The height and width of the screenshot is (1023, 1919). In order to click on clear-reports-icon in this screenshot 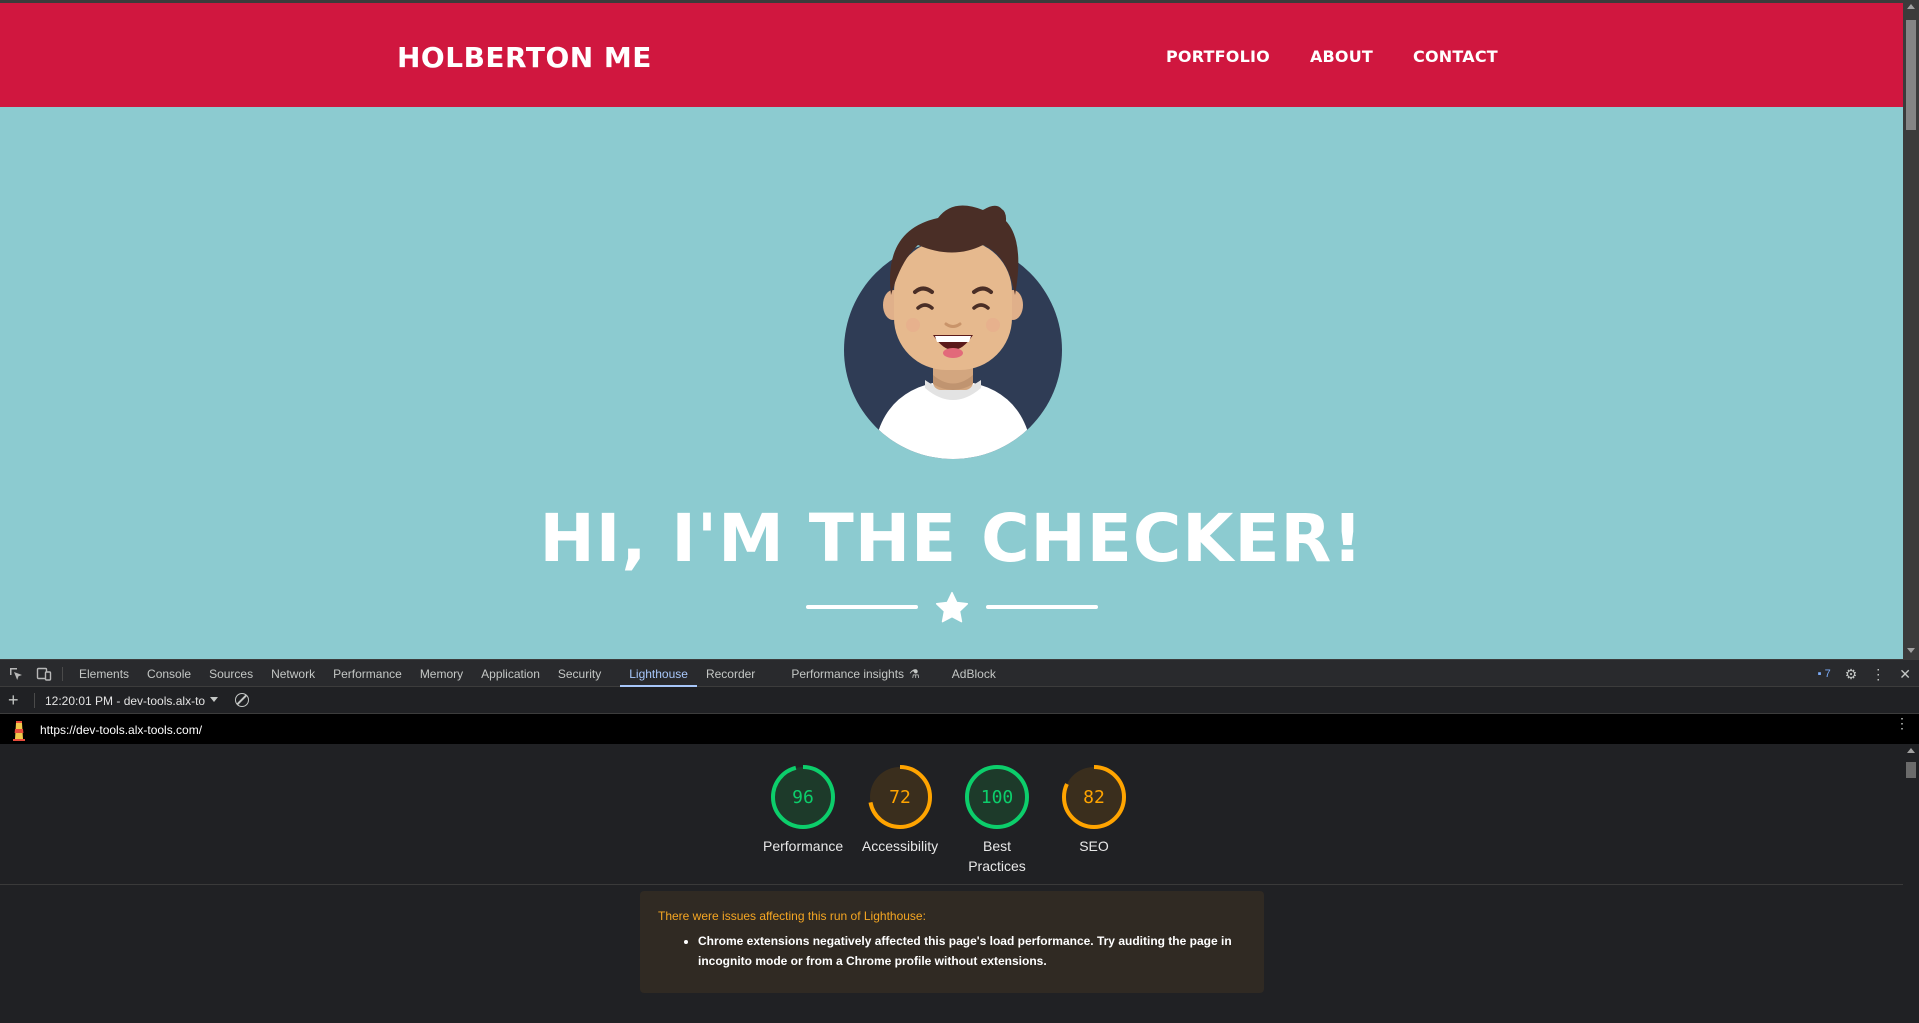, I will do `click(242, 700)`.